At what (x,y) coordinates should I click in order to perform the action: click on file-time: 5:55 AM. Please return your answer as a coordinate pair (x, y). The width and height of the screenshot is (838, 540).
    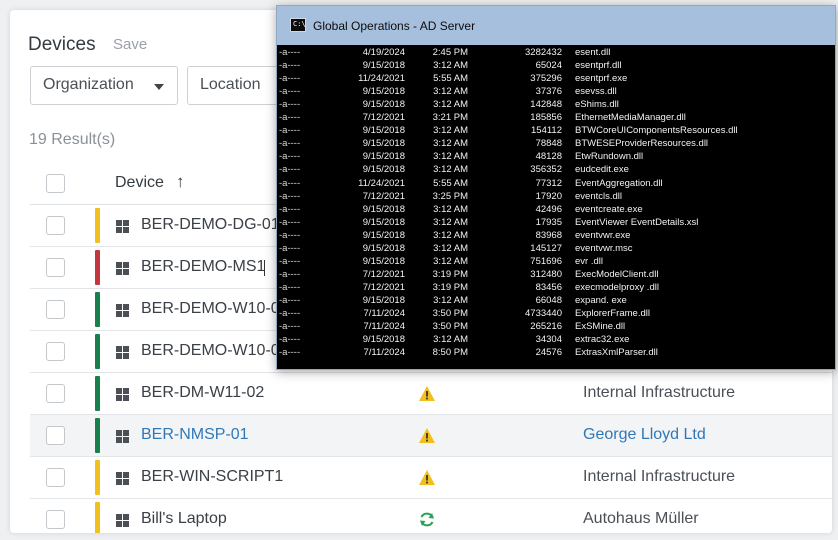
    Looking at the image, I should click on (450, 183).